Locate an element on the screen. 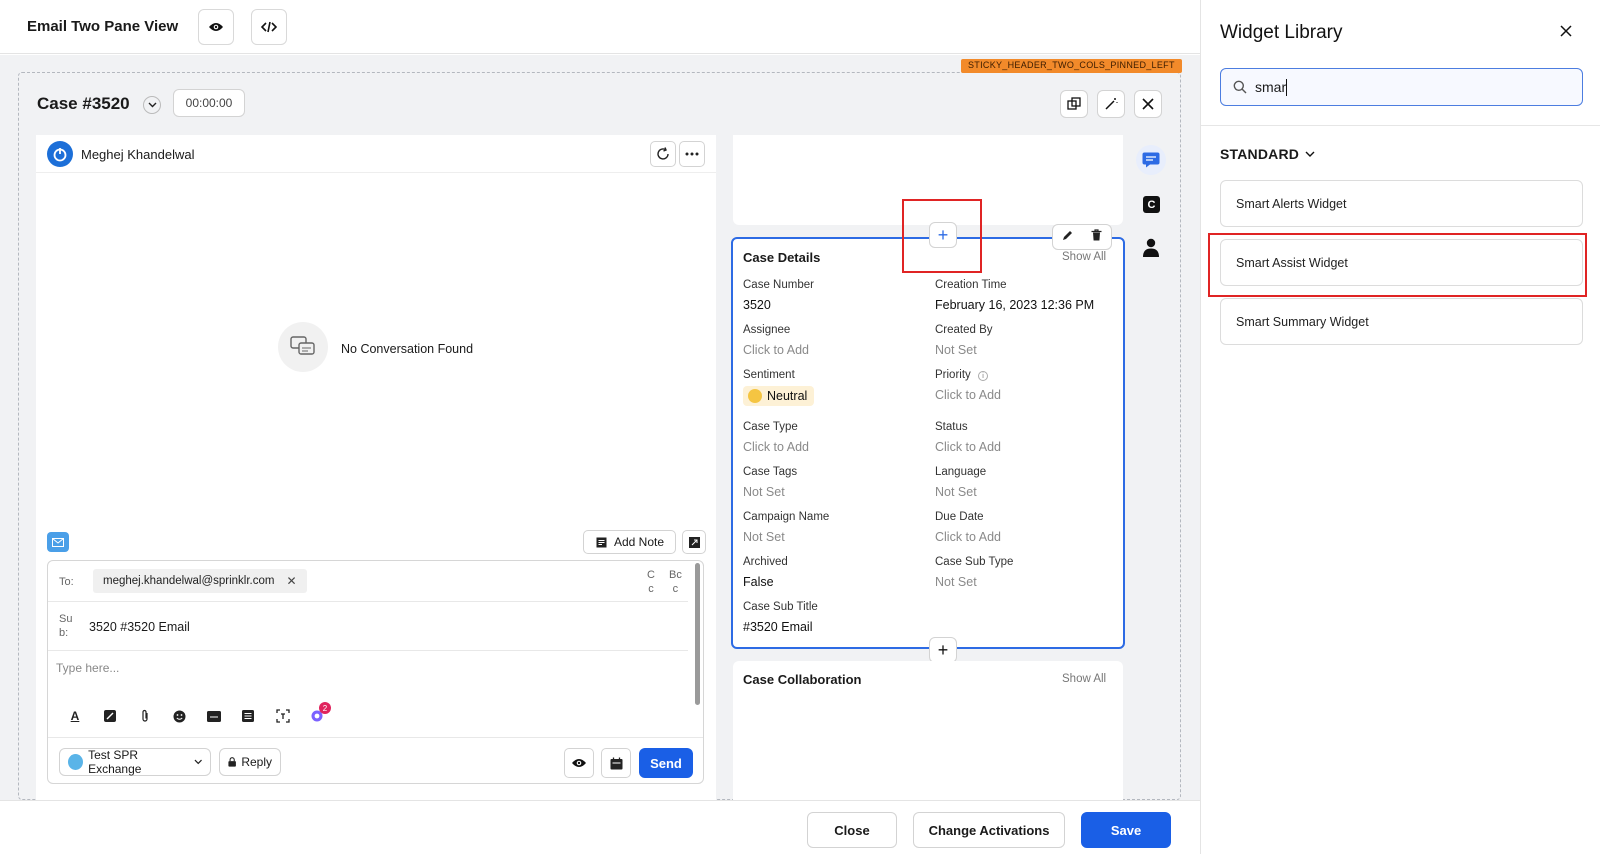  preview-email-button is located at coordinates (579, 763).